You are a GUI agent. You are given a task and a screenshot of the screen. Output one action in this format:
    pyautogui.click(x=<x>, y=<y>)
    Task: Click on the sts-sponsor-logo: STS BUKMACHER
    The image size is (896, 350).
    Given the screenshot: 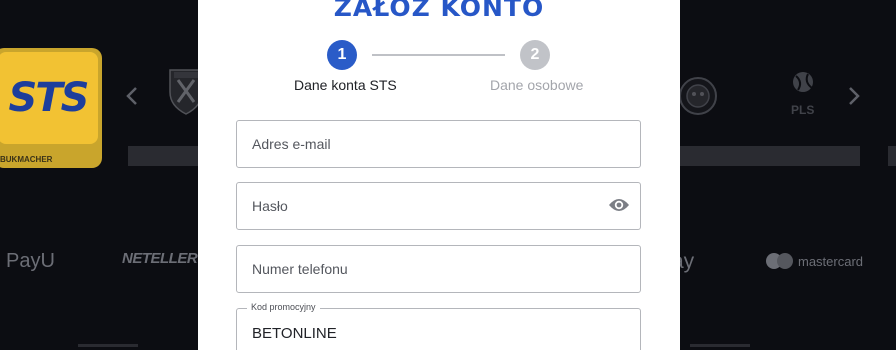 What is the action you would take?
    pyautogui.click(x=51, y=108)
    